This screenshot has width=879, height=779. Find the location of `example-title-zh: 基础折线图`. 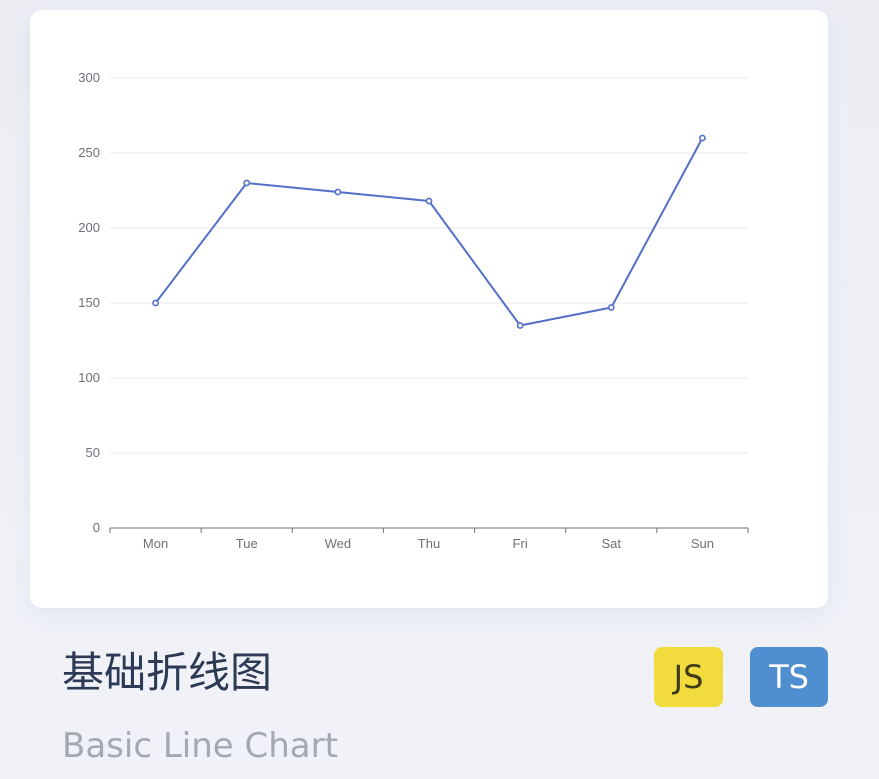

example-title-zh: 基础折线图 is located at coordinates (167, 672).